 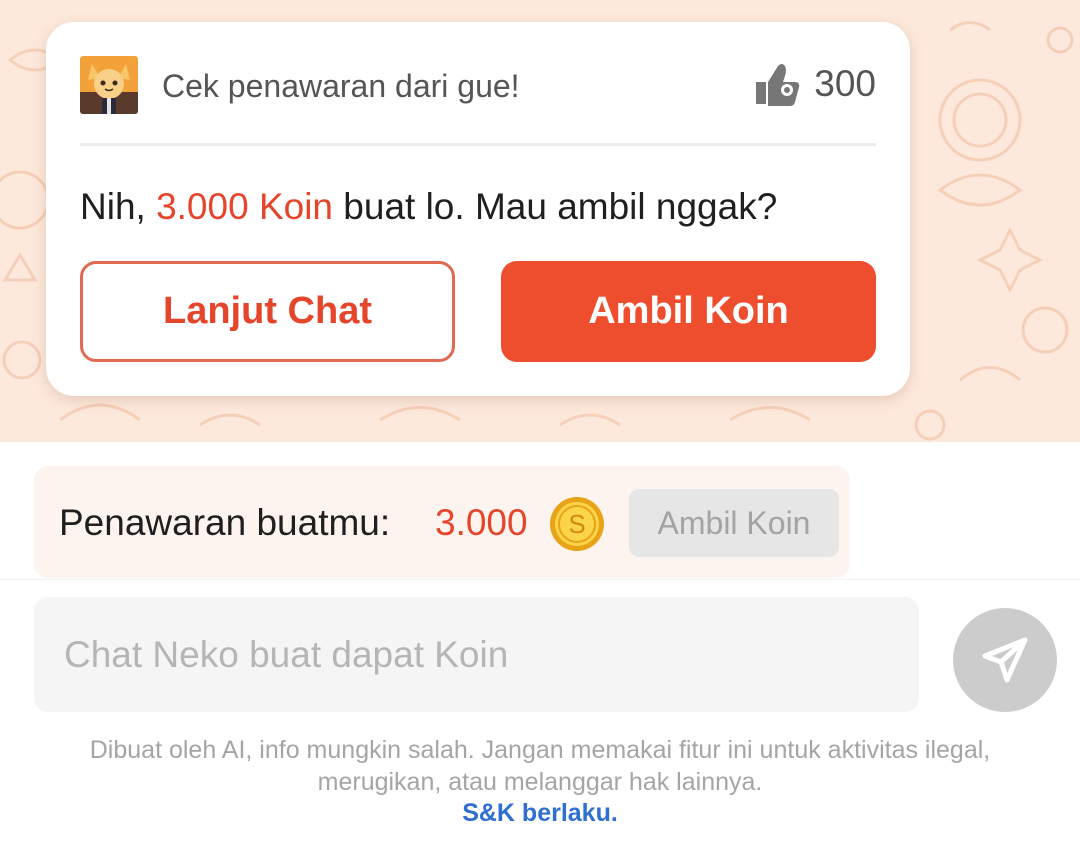 I want to click on avatar, so click(x=109, y=85).